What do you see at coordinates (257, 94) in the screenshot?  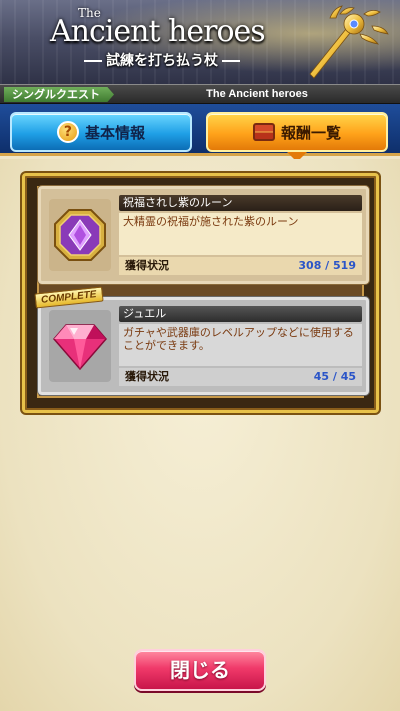 I see `breadcrumb-quest: The Ancient heroes` at bounding box center [257, 94].